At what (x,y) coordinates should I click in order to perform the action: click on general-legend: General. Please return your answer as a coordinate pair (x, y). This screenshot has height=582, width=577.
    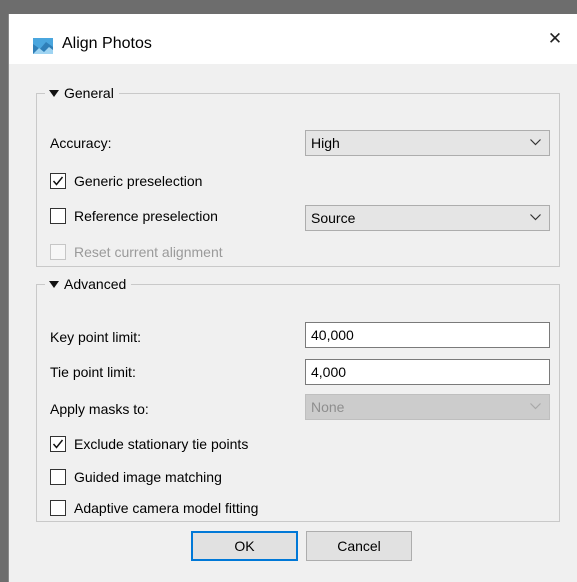
    Looking at the image, I should click on (82, 93).